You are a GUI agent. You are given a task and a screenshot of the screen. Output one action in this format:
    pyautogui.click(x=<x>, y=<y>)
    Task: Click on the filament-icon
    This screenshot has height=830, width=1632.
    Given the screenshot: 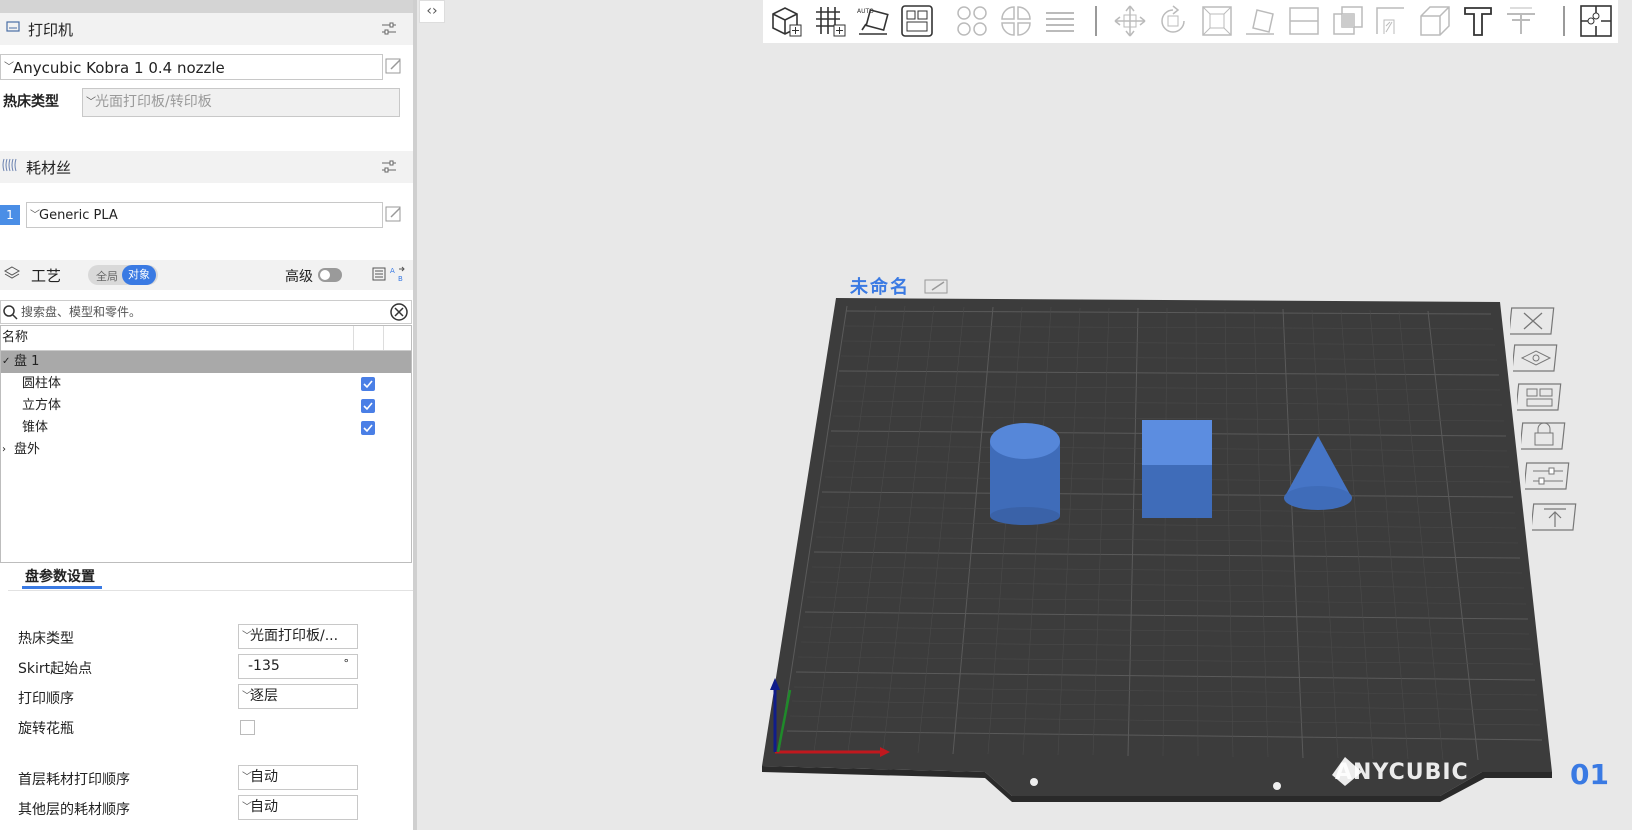 What is the action you would take?
    pyautogui.click(x=10, y=167)
    